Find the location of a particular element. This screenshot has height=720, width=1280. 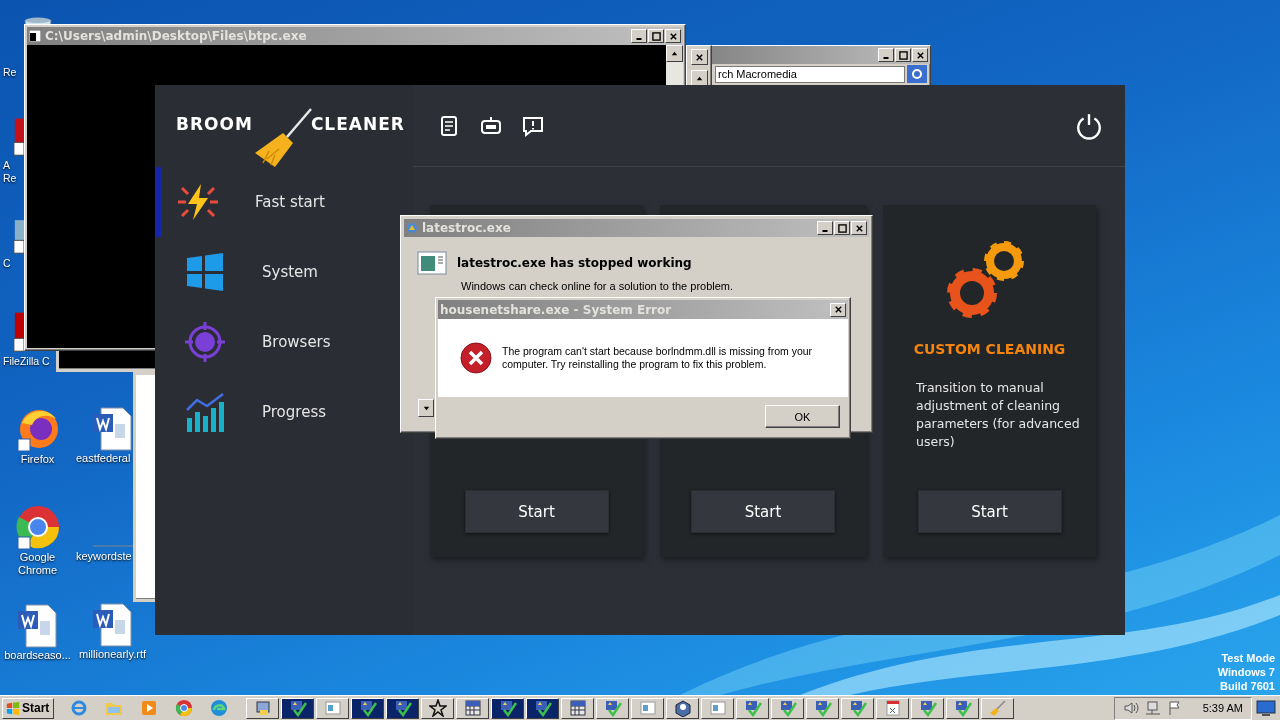

logo-text: CLEANER is located at coordinates (357, 124).